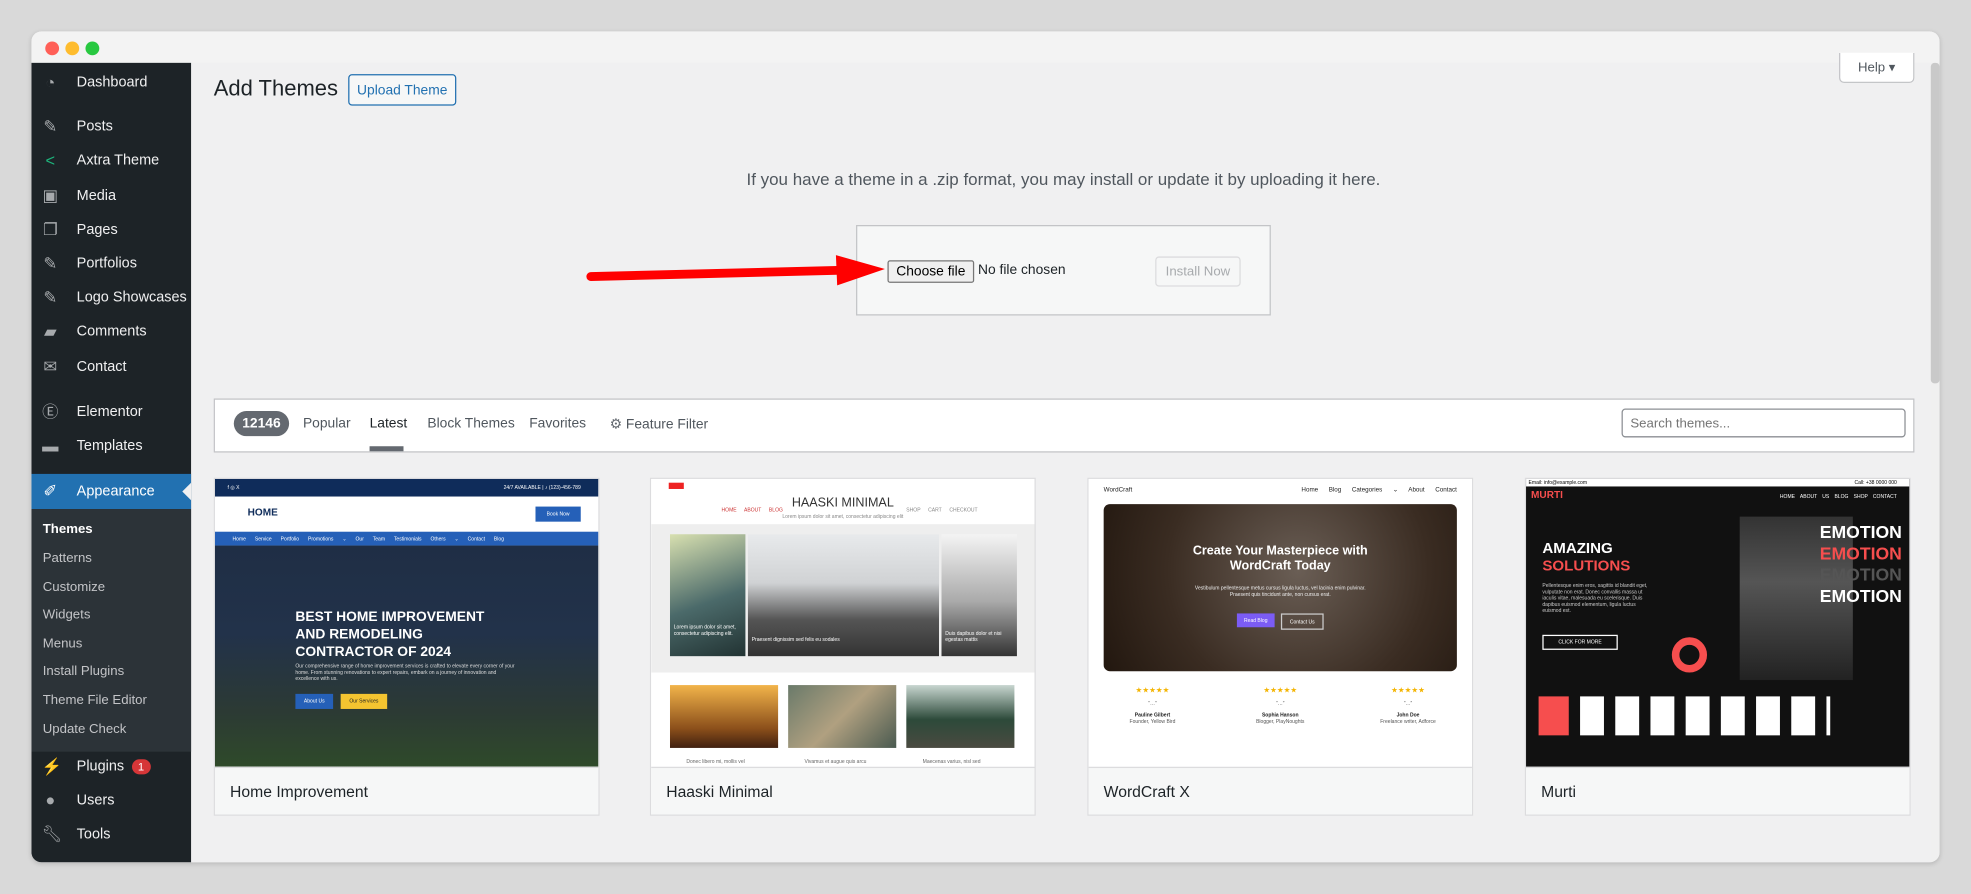 The image size is (1971, 894). What do you see at coordinates (1763, 423) in the screenshot?
I see `search-themes-input` at bounding box center [1763, 423].